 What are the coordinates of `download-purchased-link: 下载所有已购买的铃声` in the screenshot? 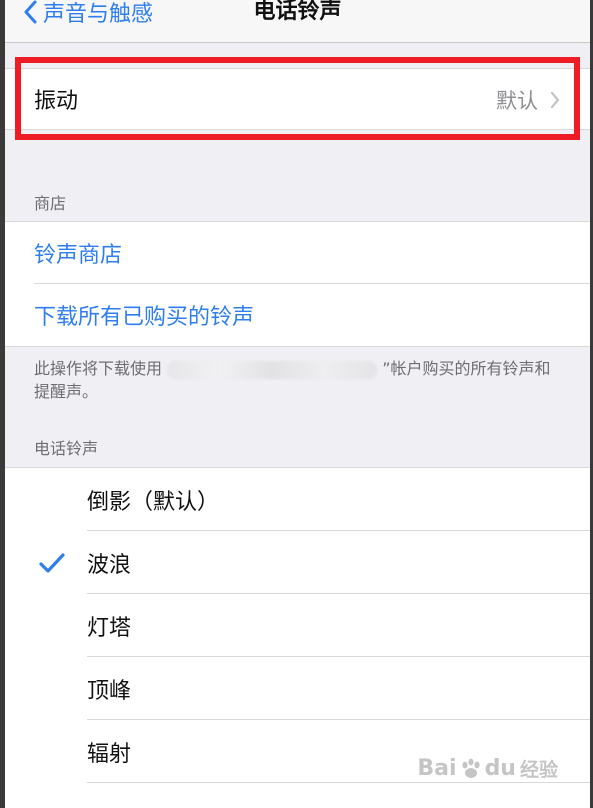 It's located at (297, 315).